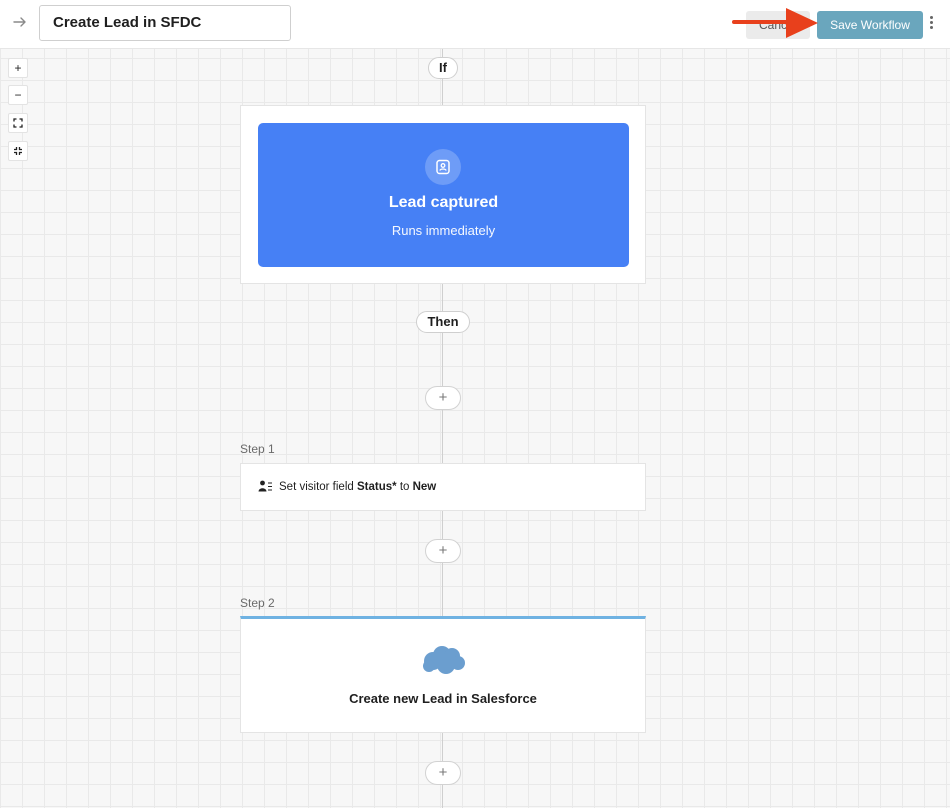 The height and width of the screenshot is (808, 950). I want to click on collapse-view-button, so click(18, 151).